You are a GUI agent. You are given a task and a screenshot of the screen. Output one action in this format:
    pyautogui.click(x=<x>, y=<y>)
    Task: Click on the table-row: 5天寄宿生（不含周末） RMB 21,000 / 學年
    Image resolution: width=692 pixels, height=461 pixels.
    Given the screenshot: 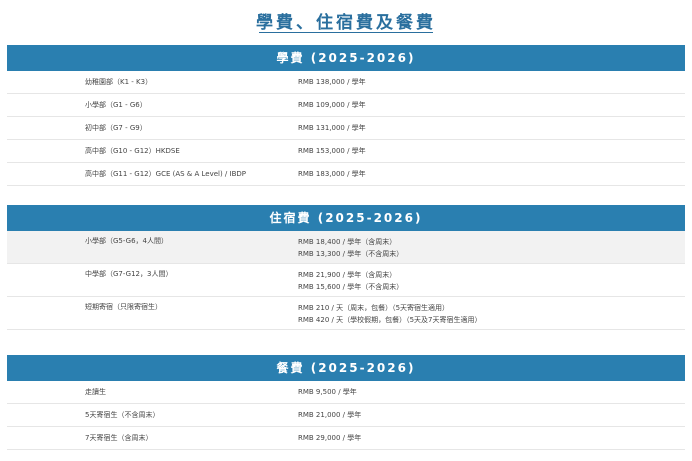 What is the action you would take?
    pyautogui.click(x=346, y=415)
    